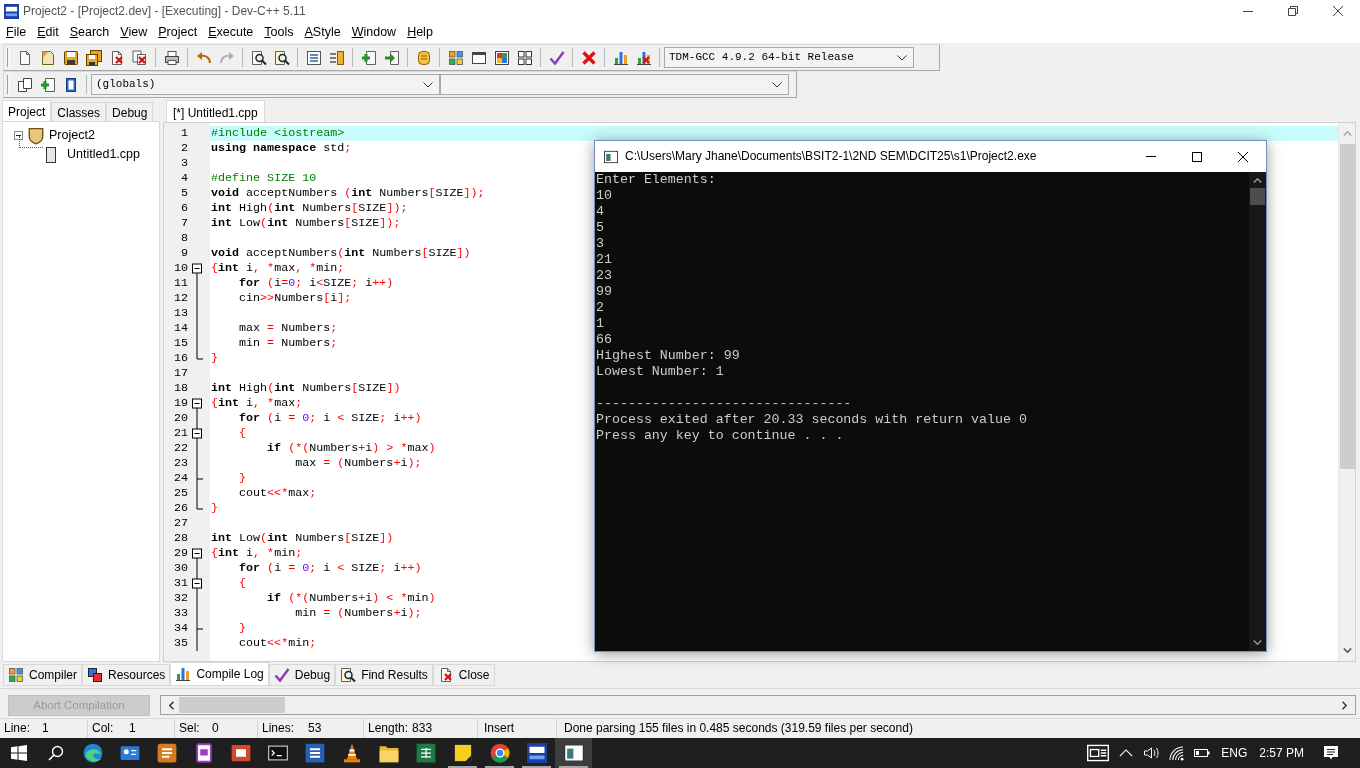  Describe the element at coordinates (48, 32) in the screenshot. I see `menu-item: Edit` at that location.